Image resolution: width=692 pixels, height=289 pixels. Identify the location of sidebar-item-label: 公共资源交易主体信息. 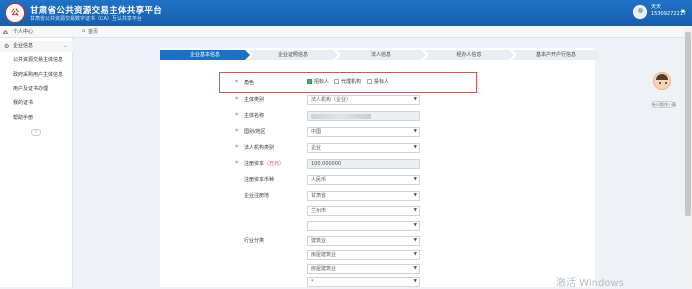
(38, 60).